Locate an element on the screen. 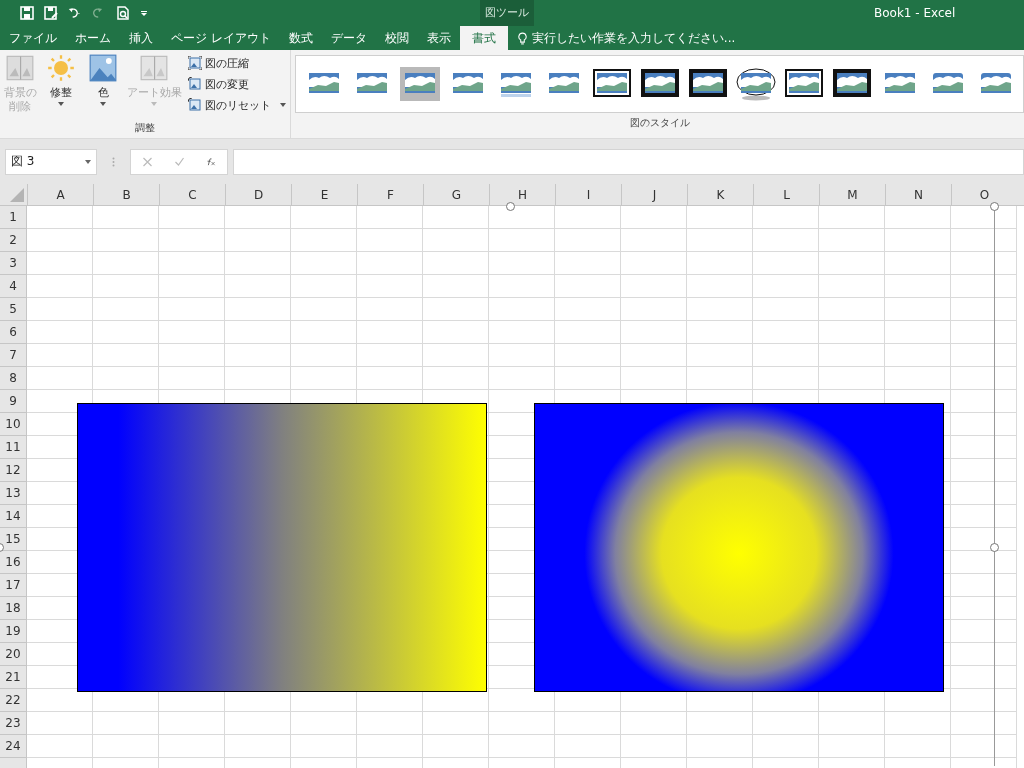  row-header: 18 is located at coordinates (13, 608).